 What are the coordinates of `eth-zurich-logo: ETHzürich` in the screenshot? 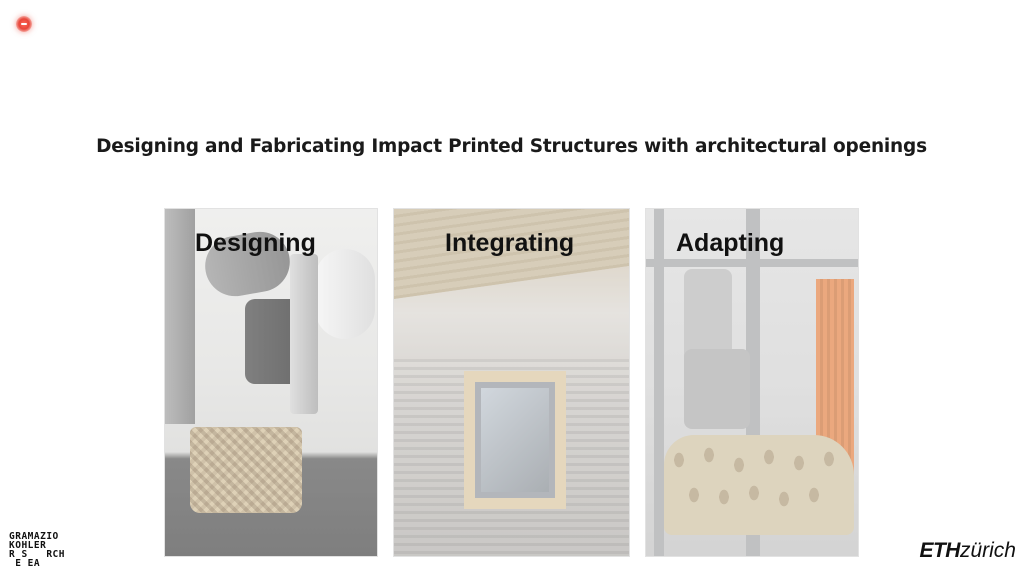 It's located at (967, 550).